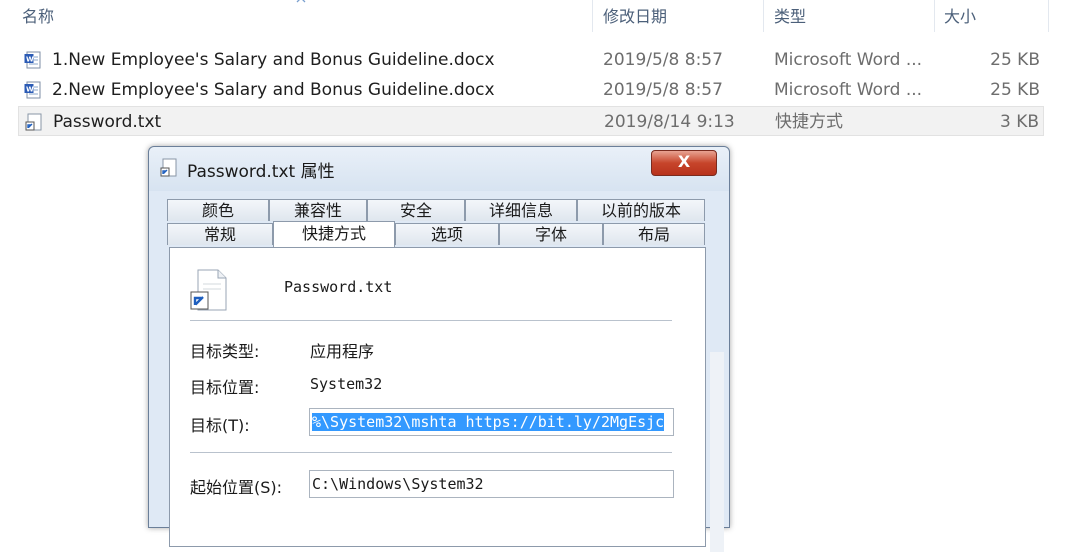 The width and height of the screenshot is (1080, 552). I want to click on close-icon: X, so click(684, 161).